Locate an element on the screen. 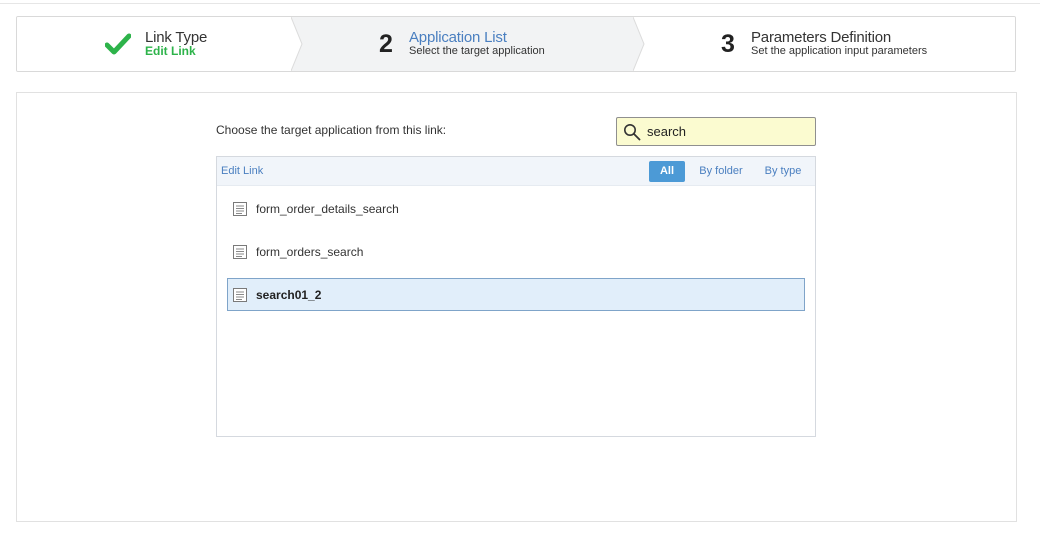 This screenshot has height=539, width=1040. search-icon is located at coordinates (632, 131).